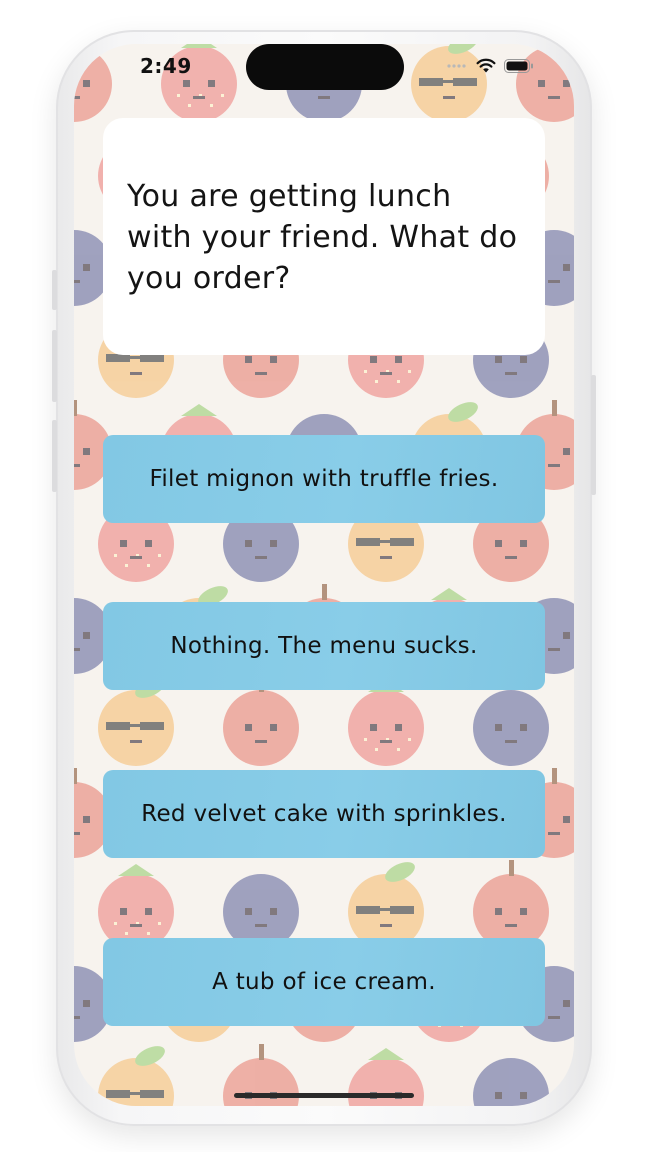 The width and height of the screenshot is (648, 1152). What do you see at coordinates (54, 456) in the screenshot?
I see `volume-down-button` at bounding box center [54, 456].